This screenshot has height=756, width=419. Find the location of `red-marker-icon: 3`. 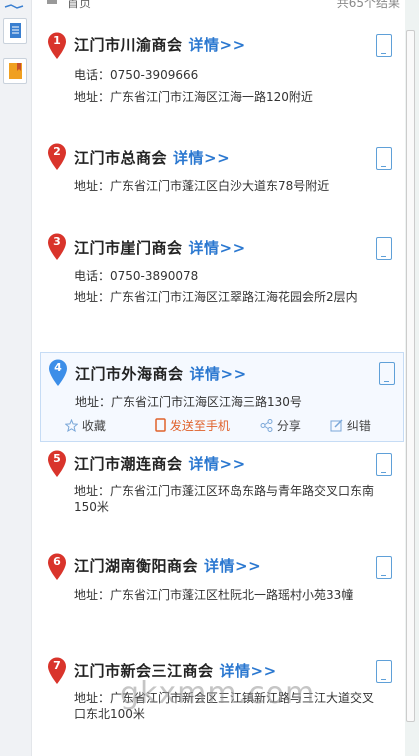

red-marker-icon: 3 is located at coordinates (57, 247).